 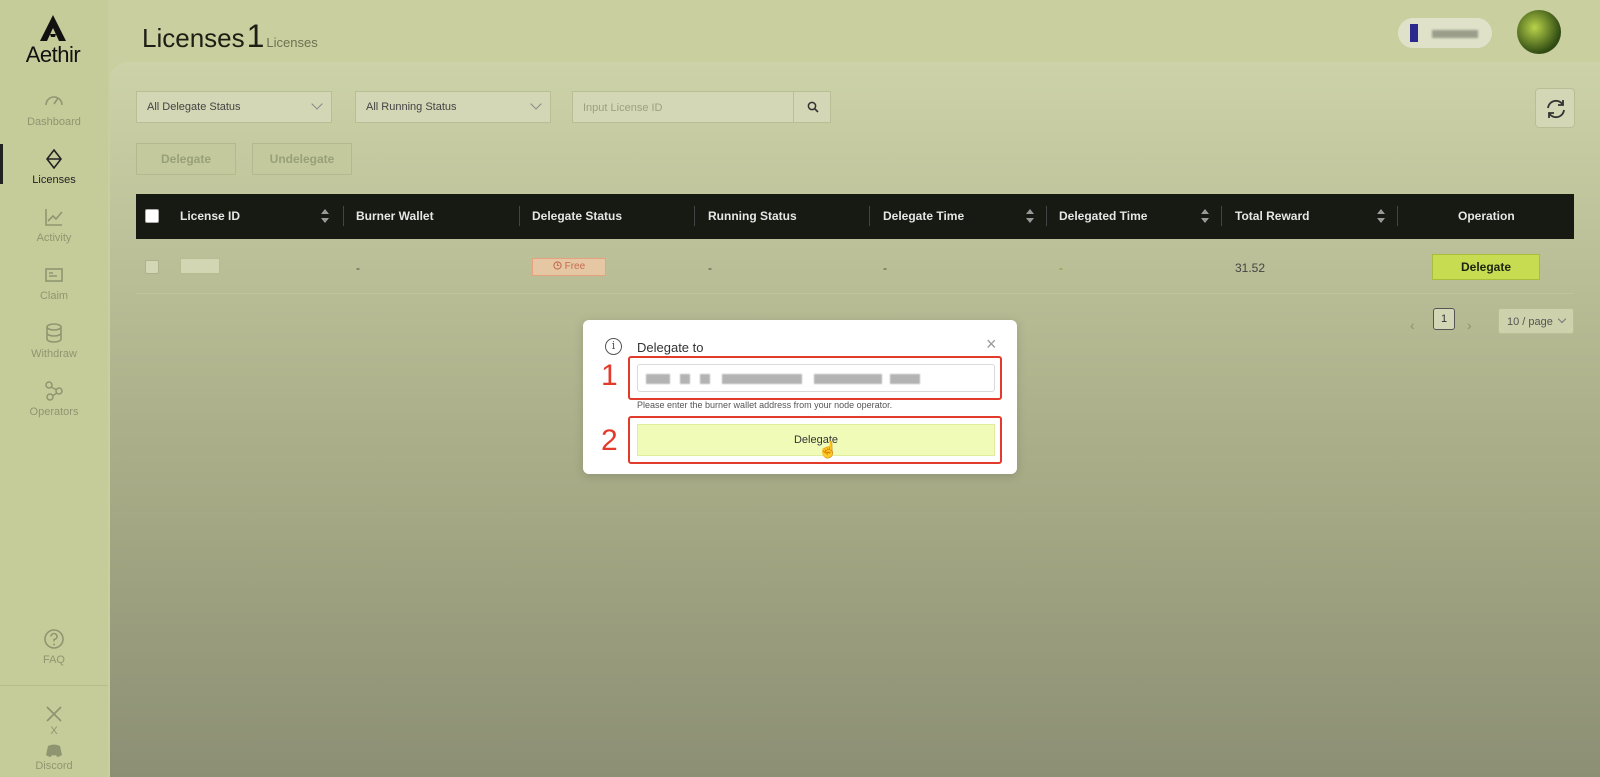 What do you see at coordinates (54, 639) in the screenshot?
I see `question-icon` at bounding box center [54, 639].